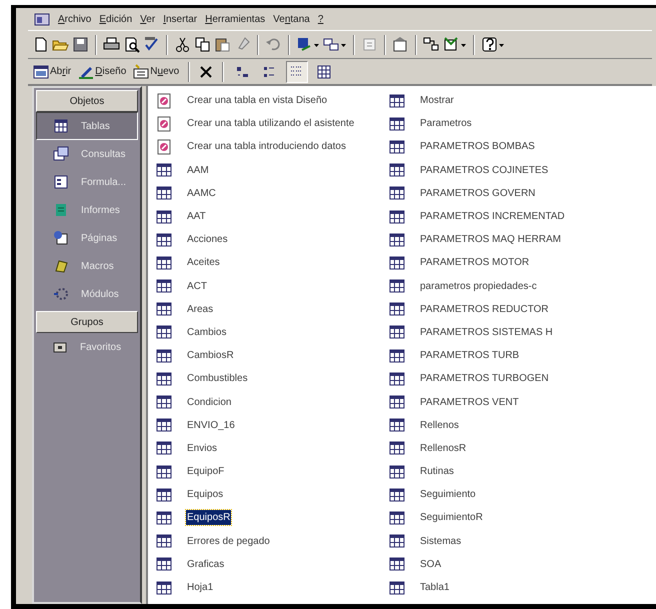 The image size is (656, 609). What do you see at coordinates (207, 332) in the screenshot?
I see `object-item: Cambios` at bounding box center [207, 332].